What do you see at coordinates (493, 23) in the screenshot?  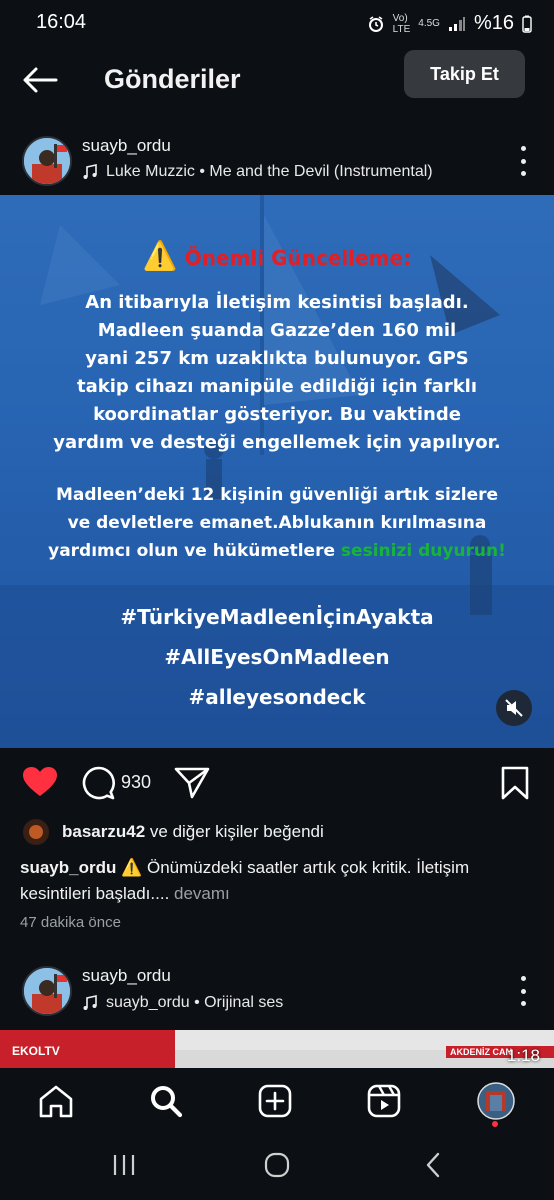 I see `battery-percent: %16` at bounding box center [493, 23].